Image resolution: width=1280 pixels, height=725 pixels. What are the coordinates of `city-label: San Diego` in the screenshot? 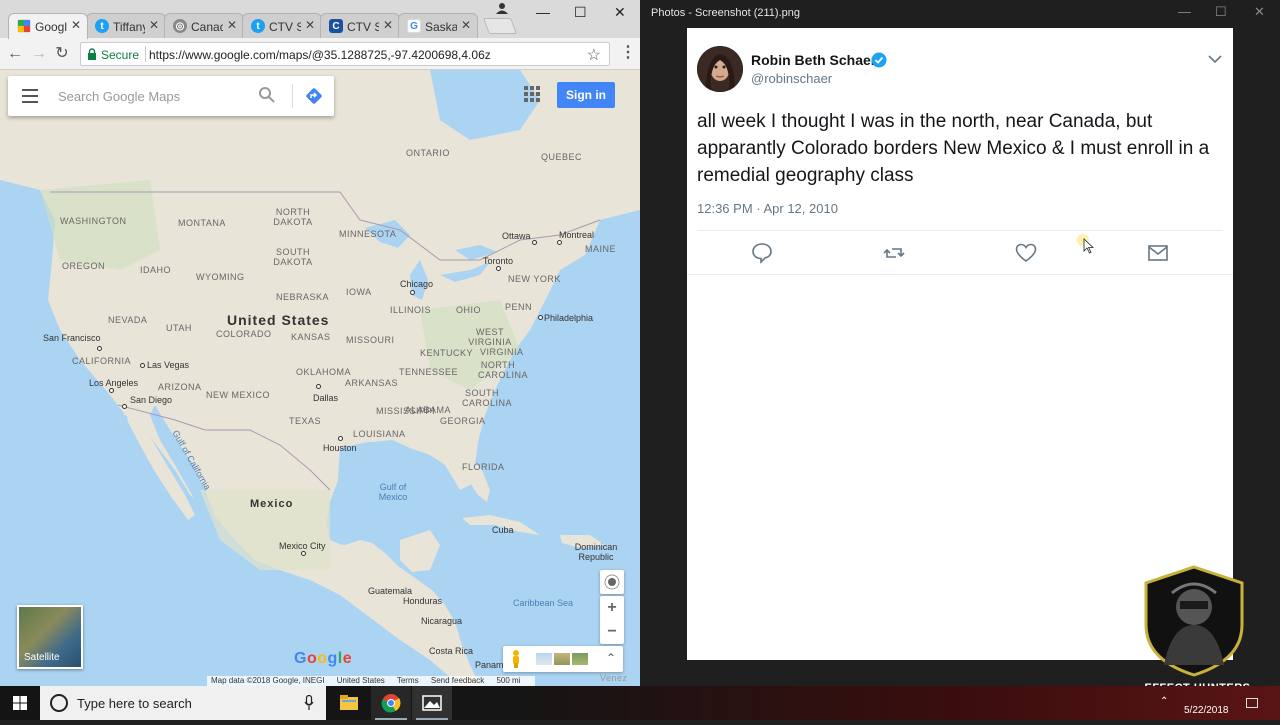 It's located at (151, 400).